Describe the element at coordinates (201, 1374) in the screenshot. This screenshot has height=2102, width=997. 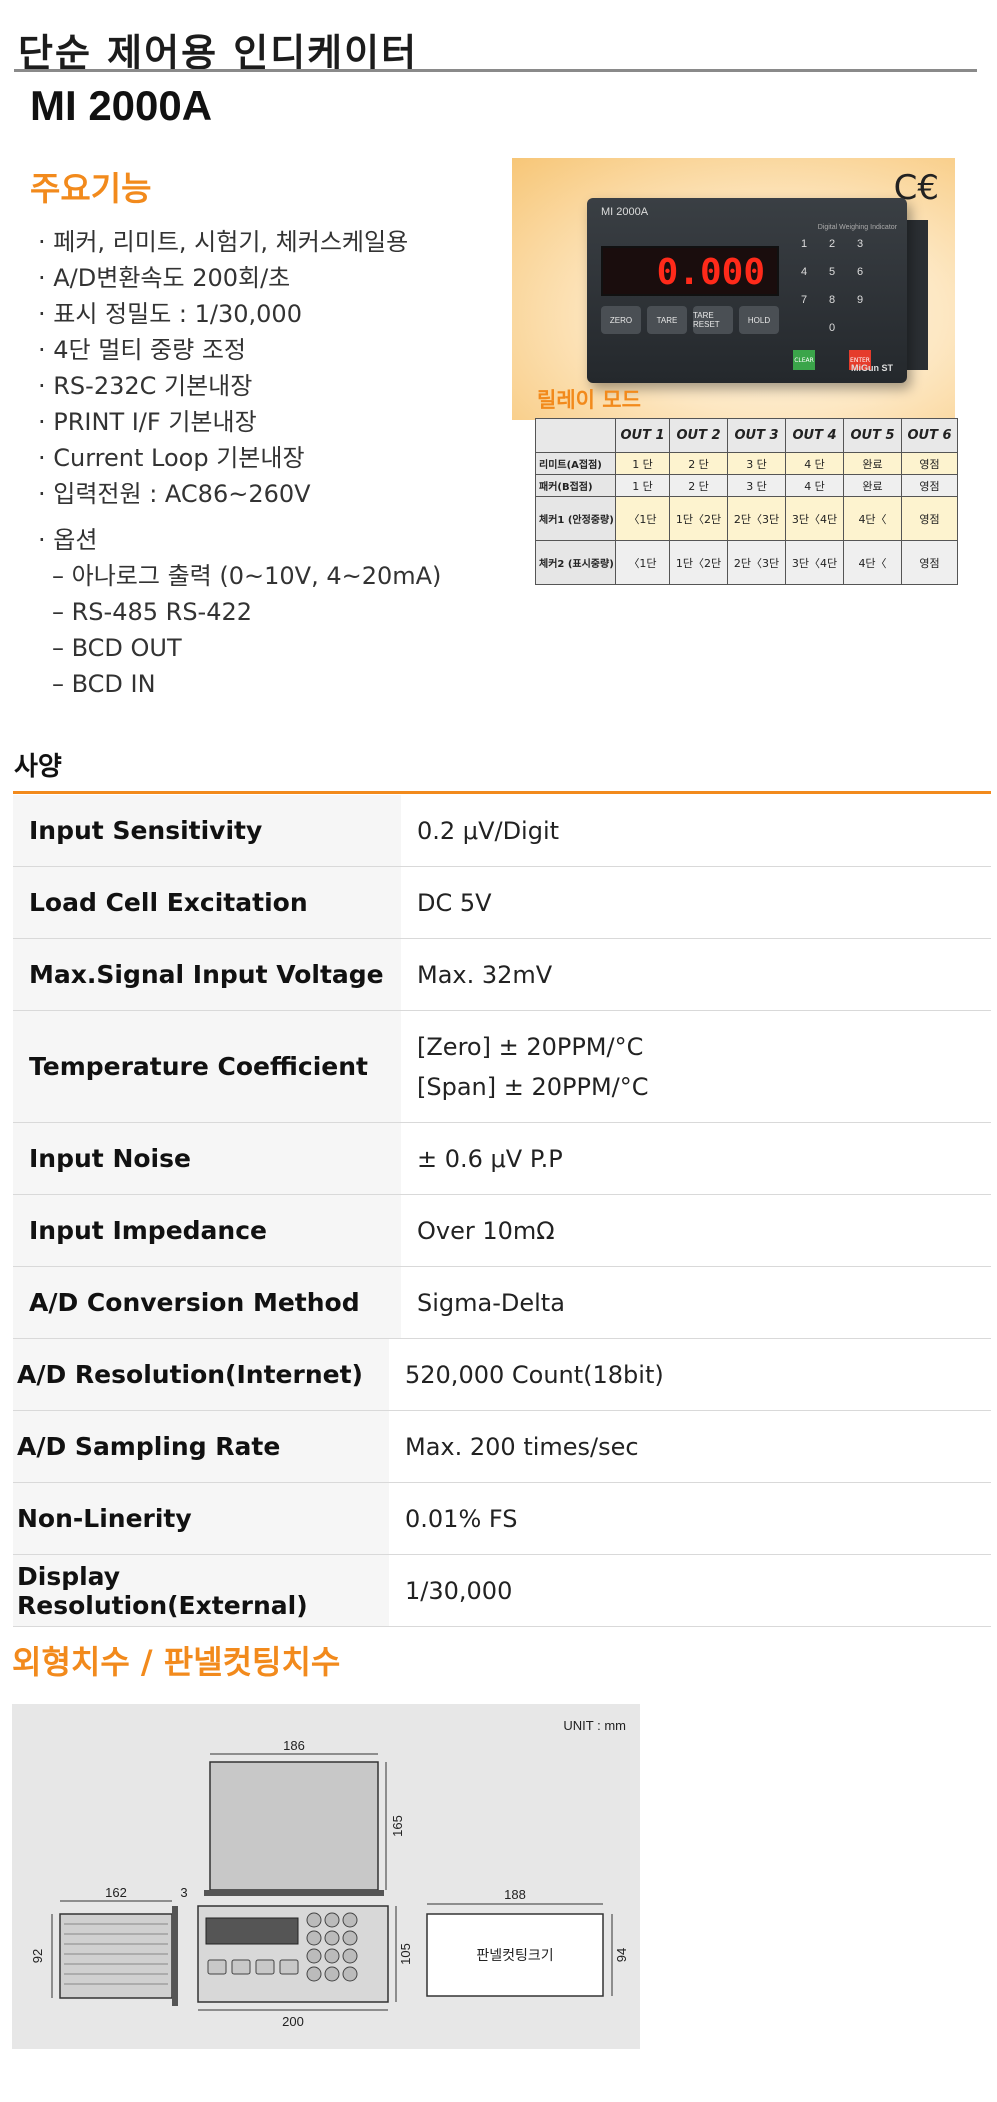
I see `spec-label: A/D Resolution(Internet)` at that location.